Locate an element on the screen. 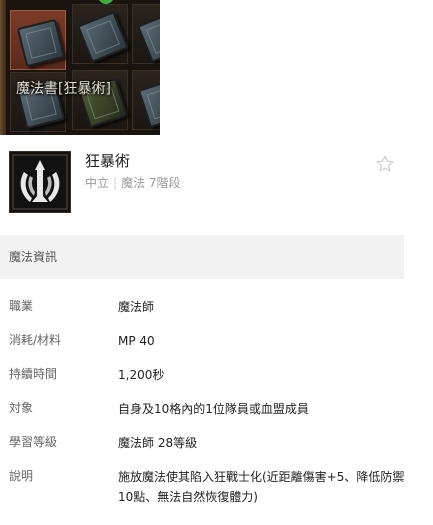  skill-type: 魔法 7階段 is located at coordinates (151, 183).